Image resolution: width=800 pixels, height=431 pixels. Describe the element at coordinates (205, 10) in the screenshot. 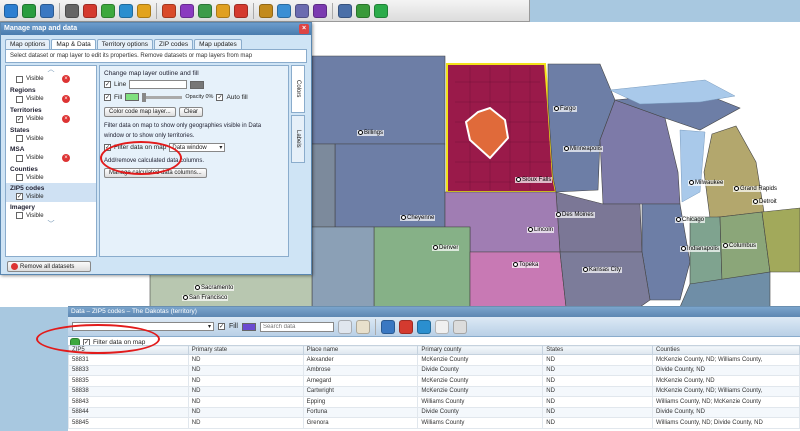

I see `shape-icon` at that location.